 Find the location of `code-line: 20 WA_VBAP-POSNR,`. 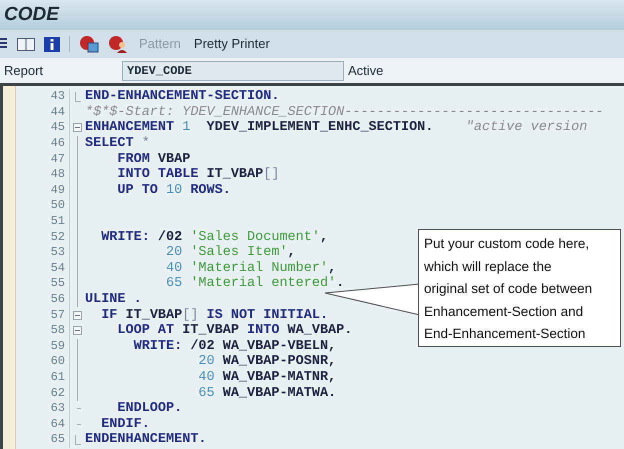

code-line: 20 WA_VBAP-POSNR, is located at coordinates (266, 362).